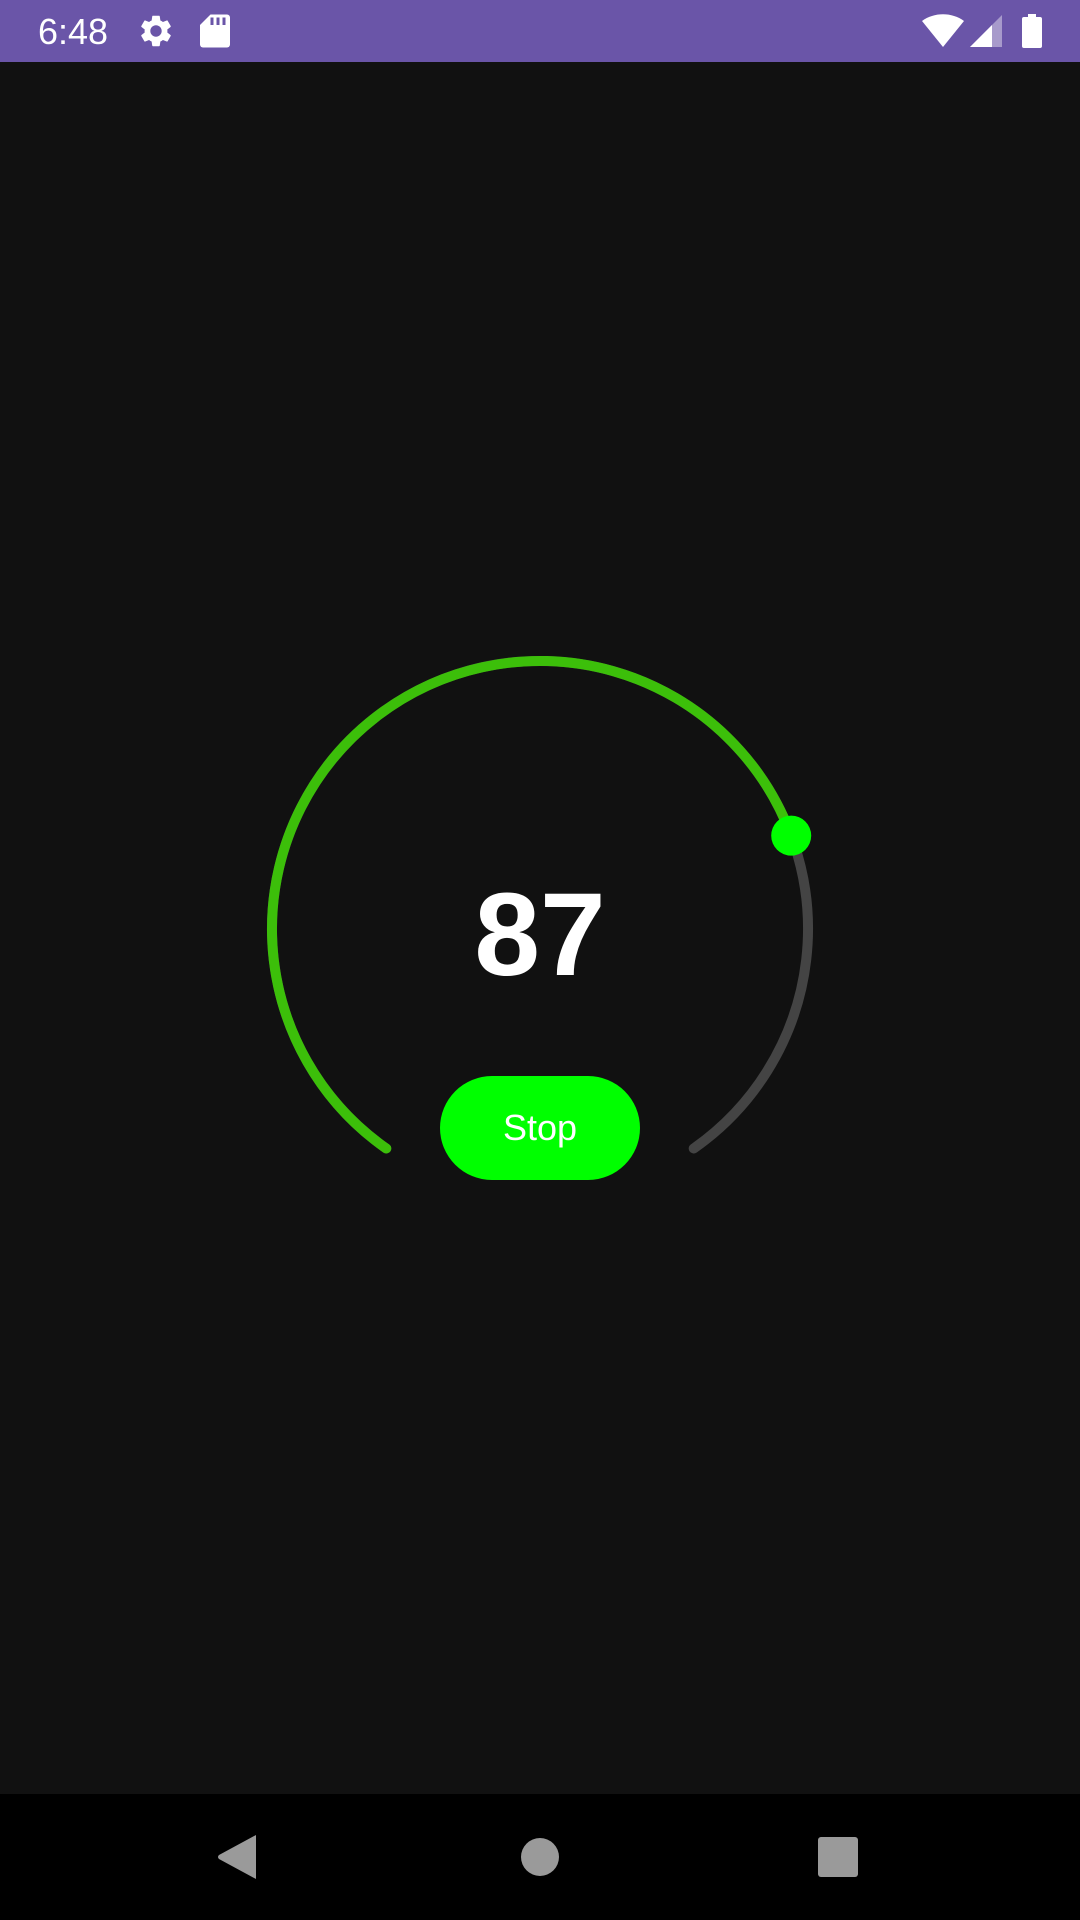 Image resolution: width=1080 pixels, height=1920 pixels. What do you see at coordinates (540, 1128) in the screenshot?
I see `stop-button: Stop` at bounding box center [540, 1128].